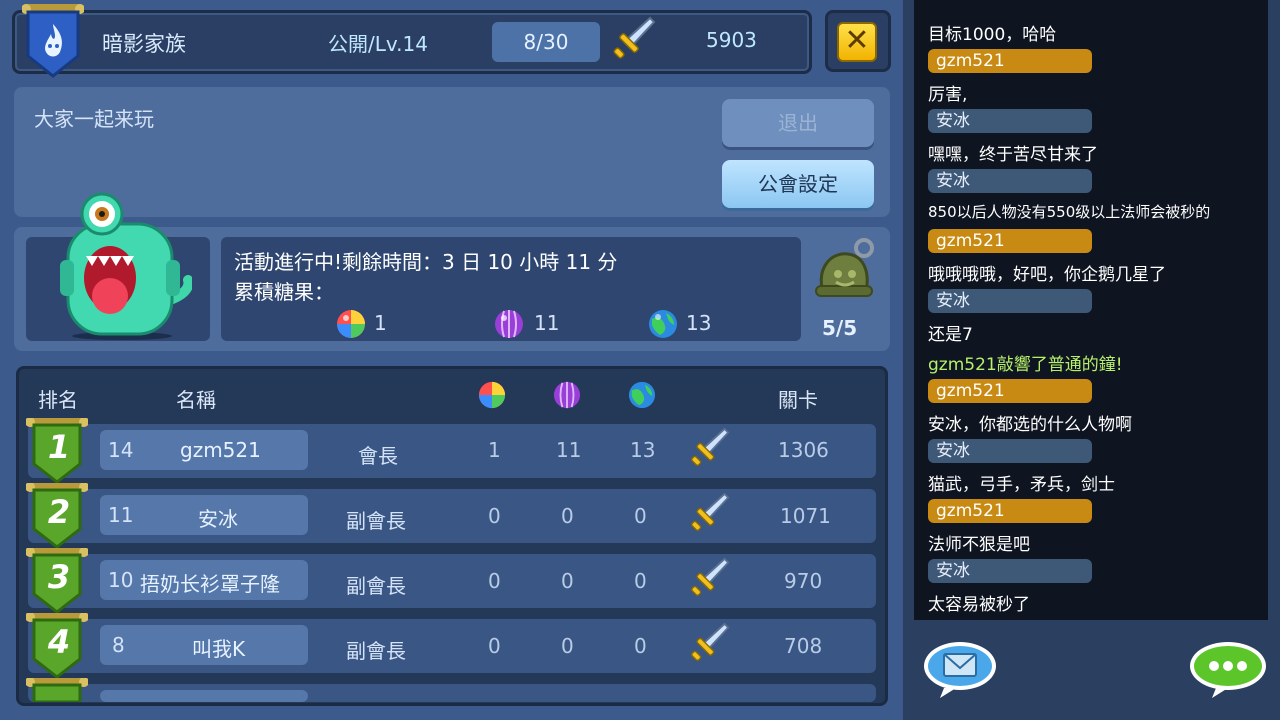 The image size is (1280, 720). What do you see at coordinates (979, 545) in the screenshot?
I see `chat-message: 法师不狠是吧` at bounding box center [979, 545].